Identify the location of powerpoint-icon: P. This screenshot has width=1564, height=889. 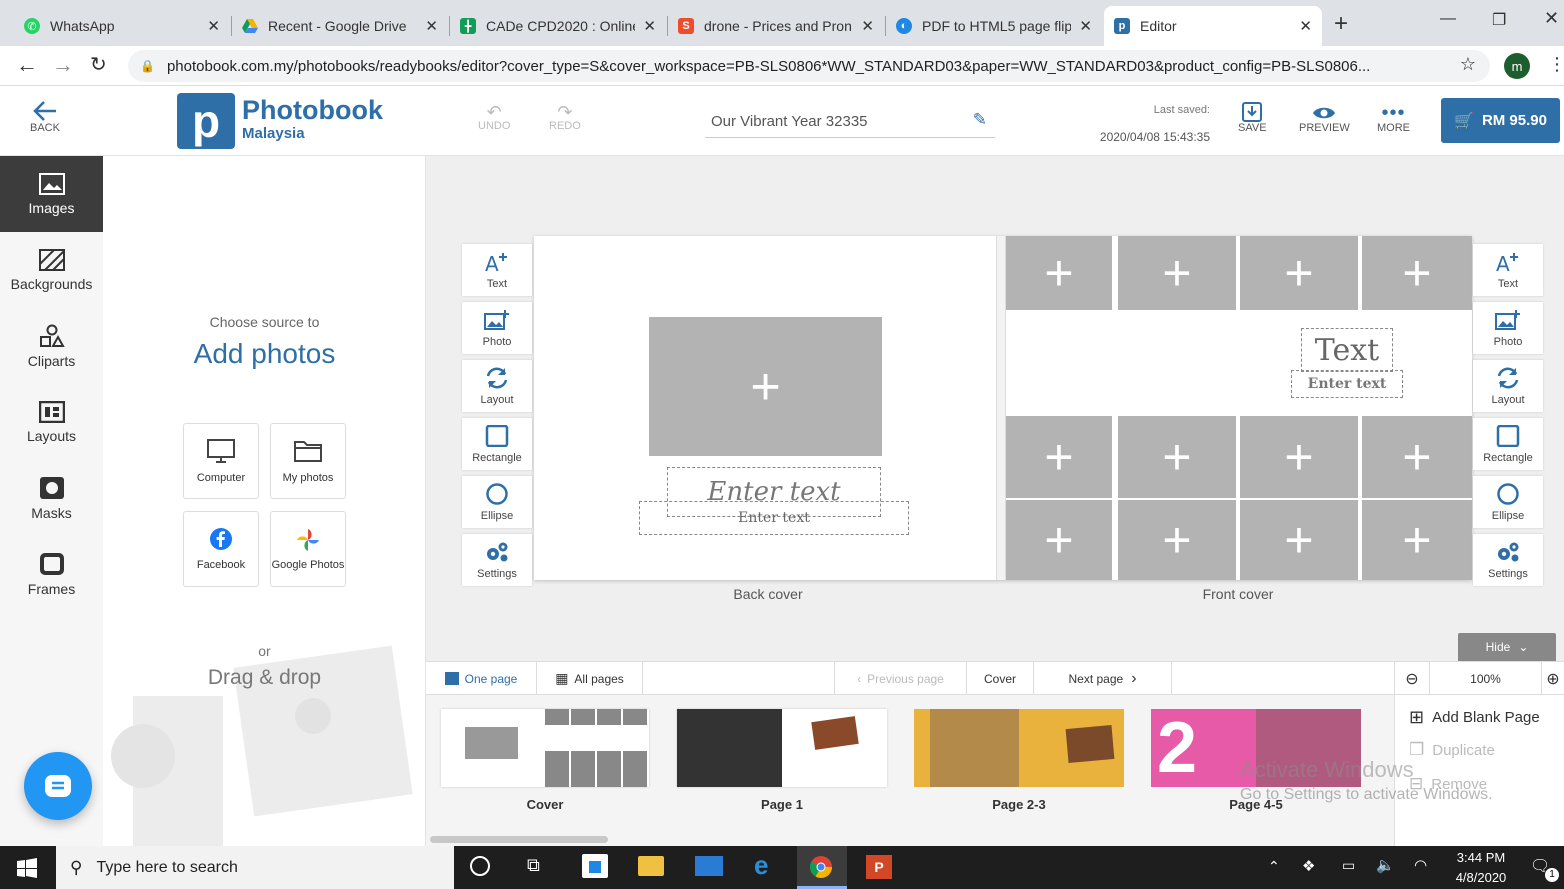
(879, 867).